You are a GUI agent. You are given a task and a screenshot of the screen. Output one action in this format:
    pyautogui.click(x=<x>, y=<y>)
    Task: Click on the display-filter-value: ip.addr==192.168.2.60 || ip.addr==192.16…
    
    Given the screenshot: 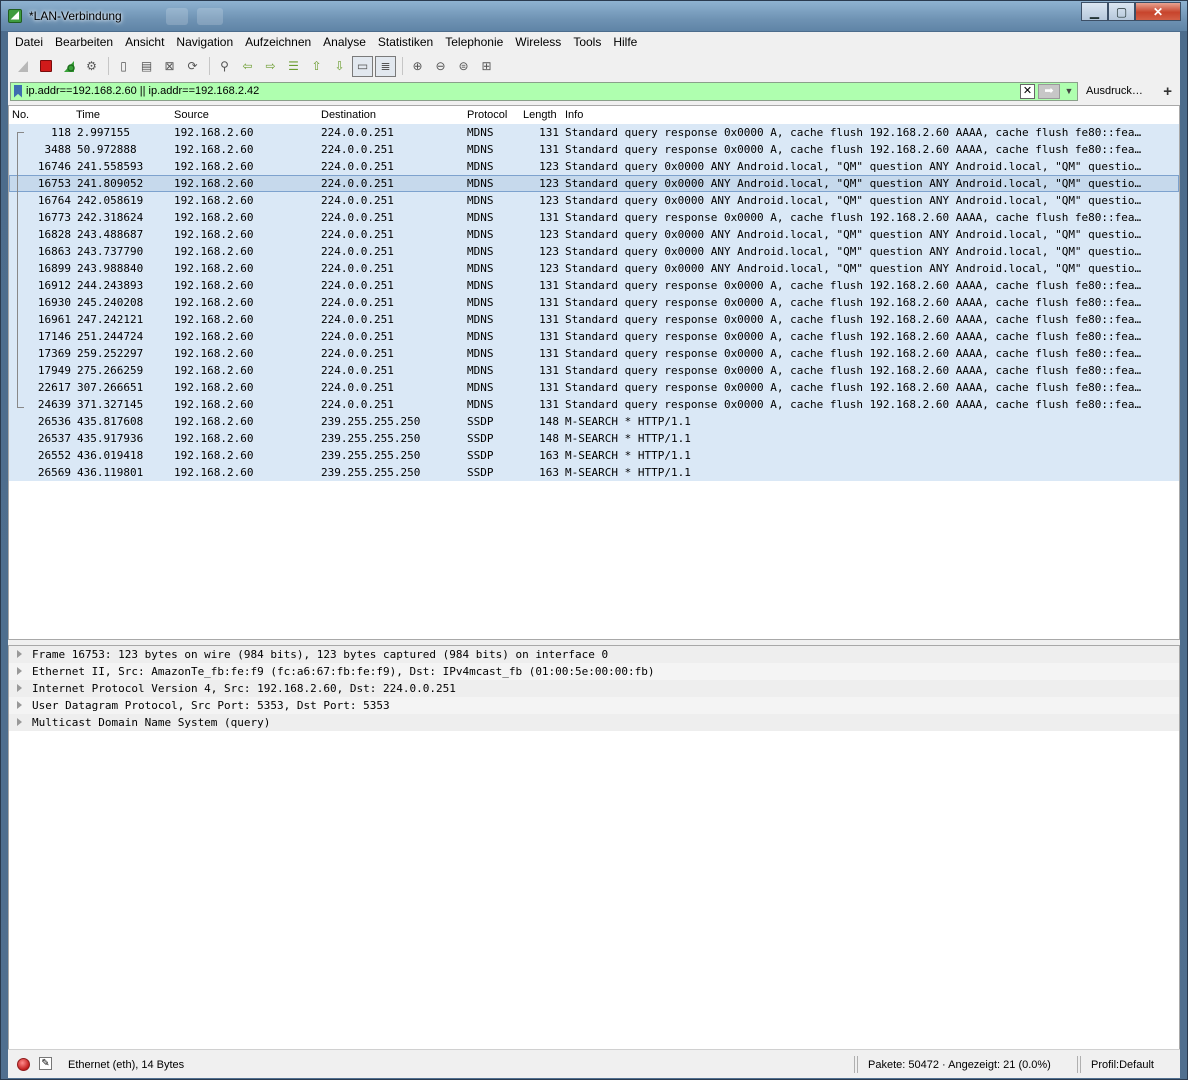 What is the action you would take?
    pyautogui.click(x=523, y=91)
    